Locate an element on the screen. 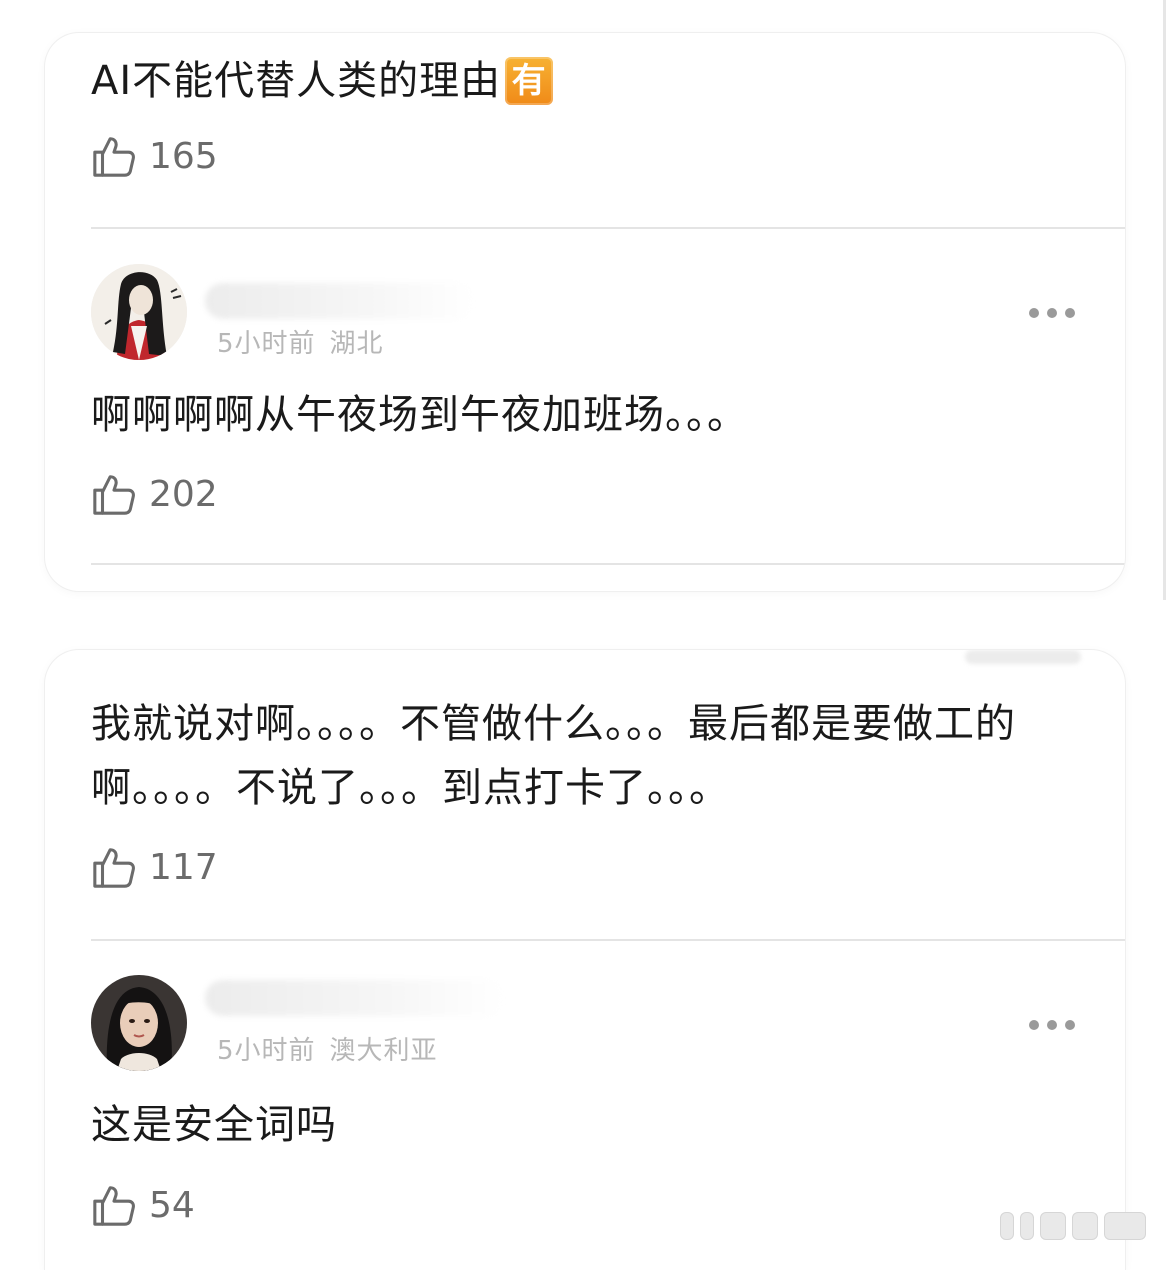 The width and height of the screenshot is (1170, 1270). comment-location: 湖北 is located at coordinates (356, 344).